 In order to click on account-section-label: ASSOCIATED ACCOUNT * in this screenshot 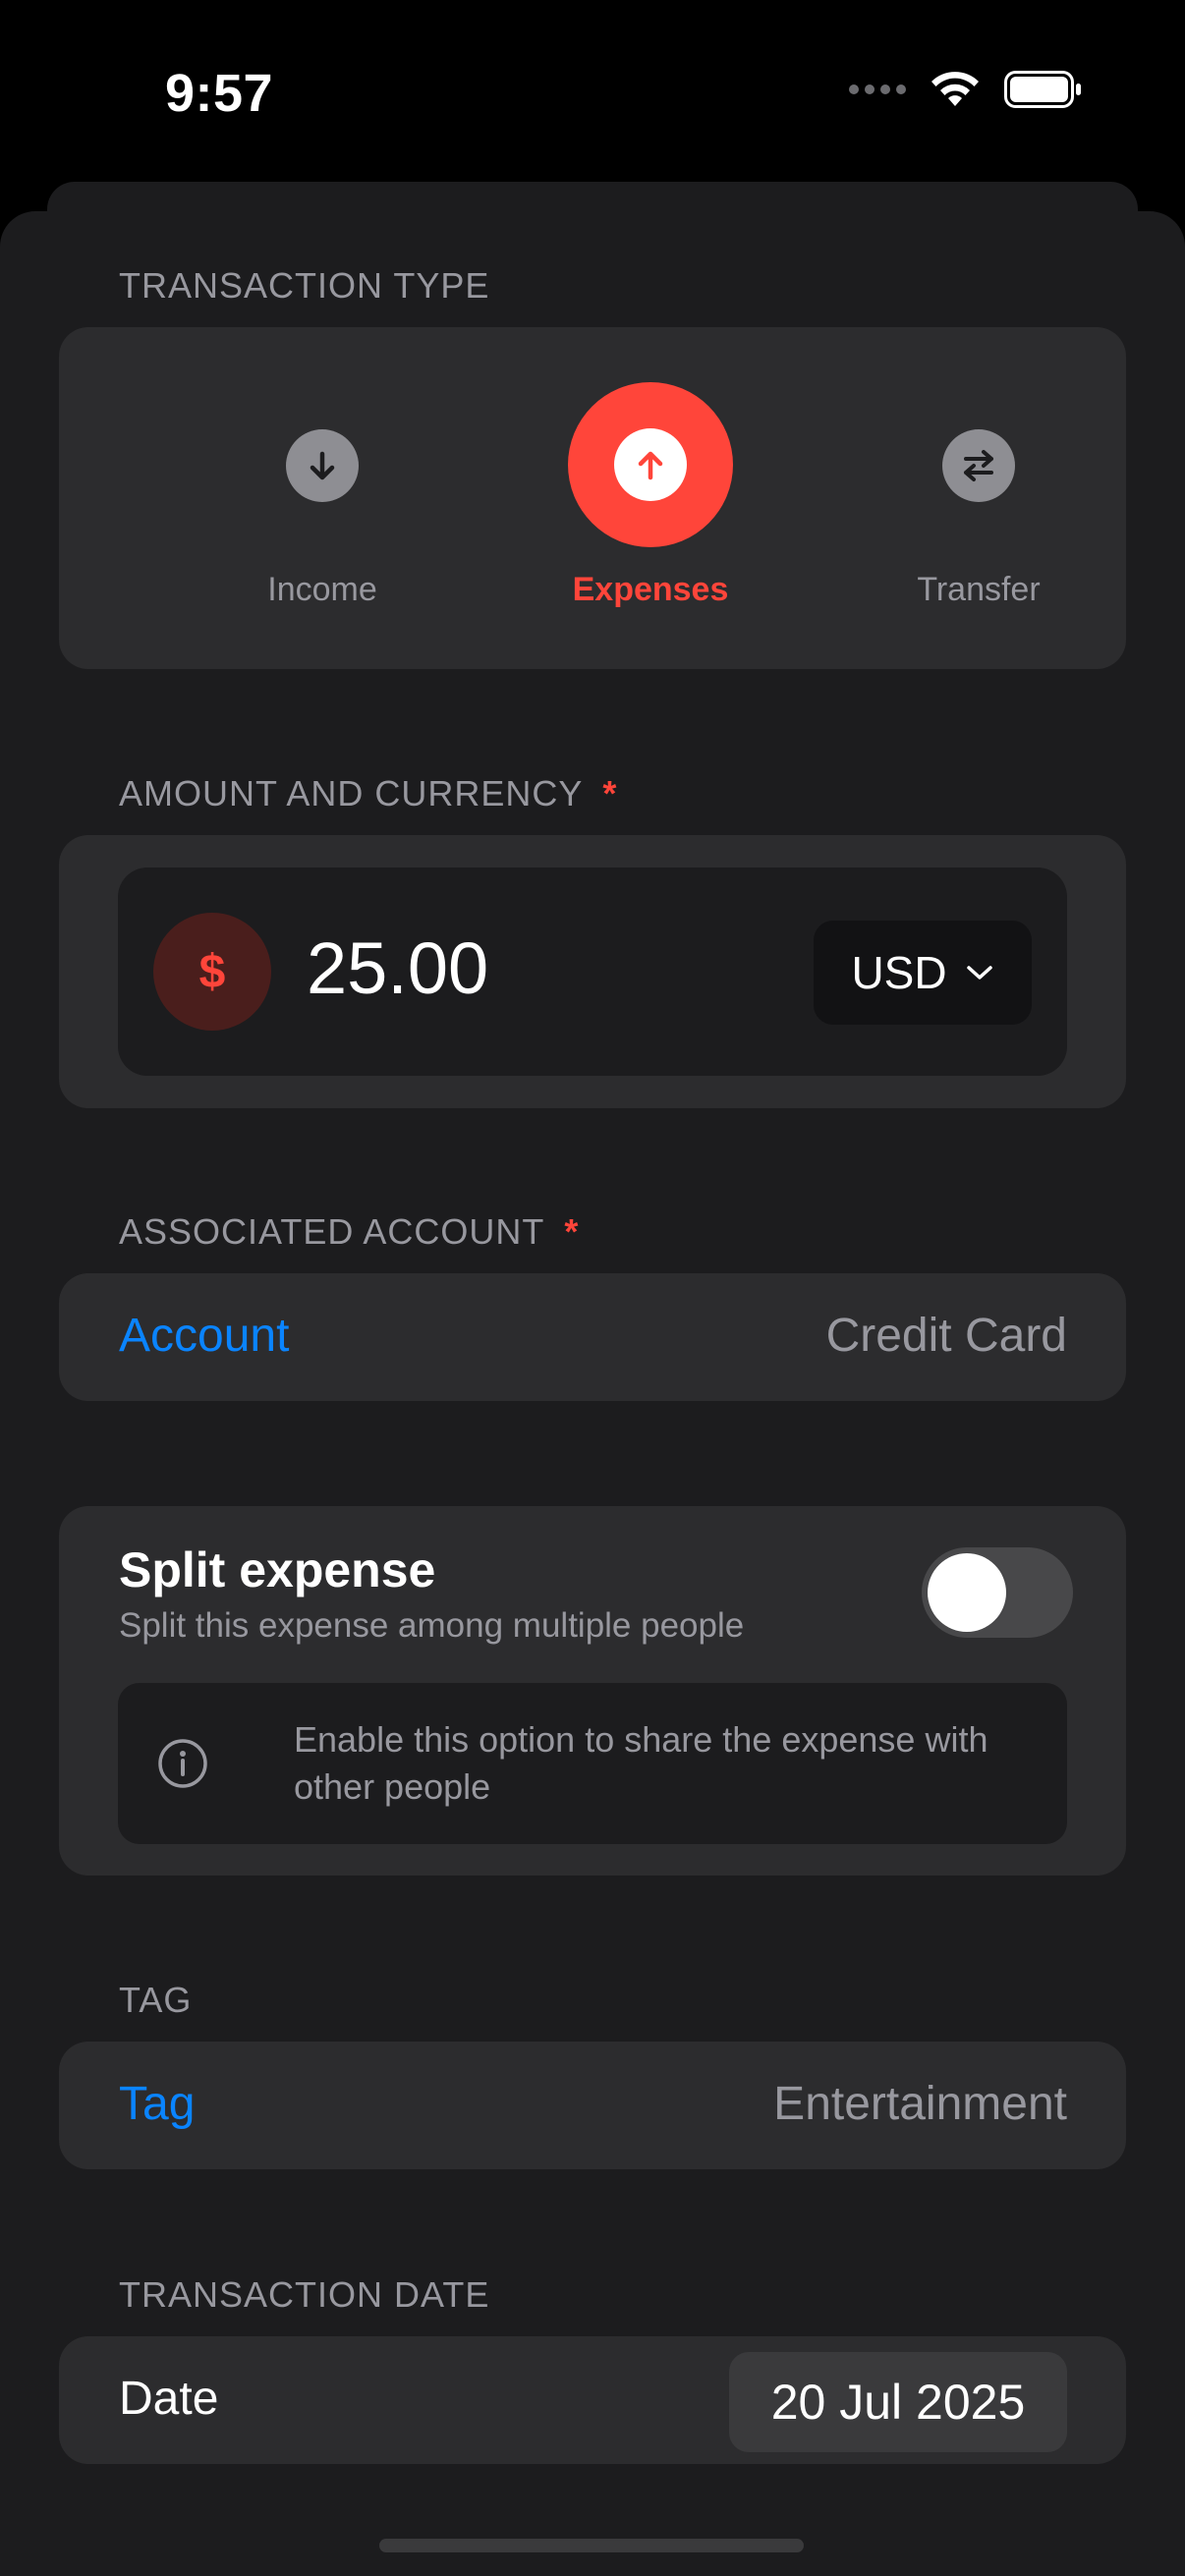, I will do `click(349, 1232)`.